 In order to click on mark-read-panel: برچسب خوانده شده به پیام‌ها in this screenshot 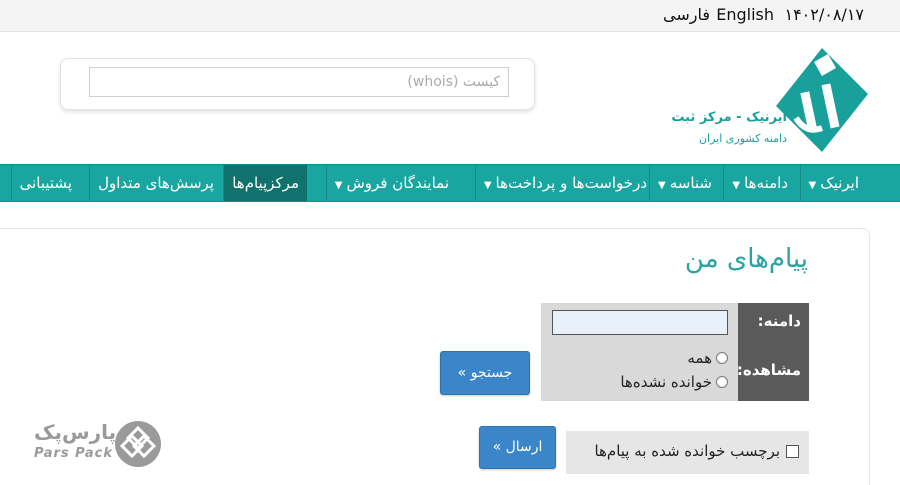, I will do `click(687, 452)`.